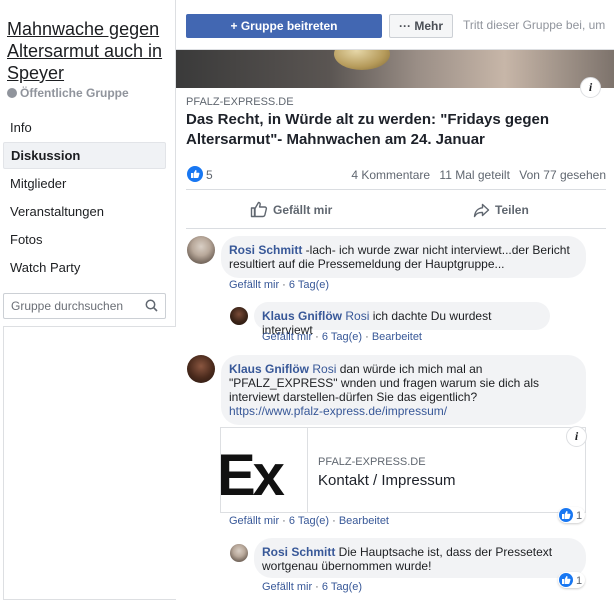 Image resolution: width=614 pixels, height=600 pixels. I want to click on link-preview-logo: Ex, so click(264, 470).